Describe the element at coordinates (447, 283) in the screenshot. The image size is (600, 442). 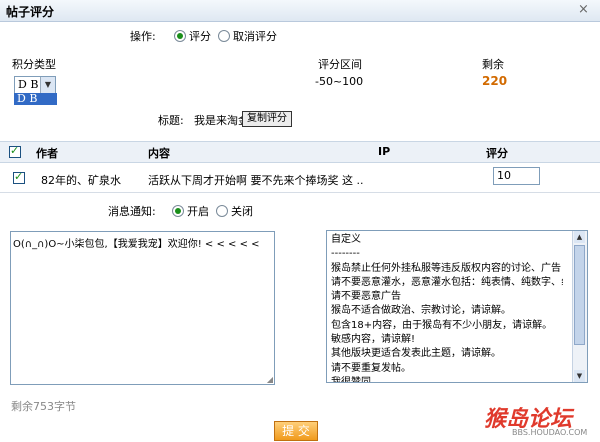
I see `preset-reason-item: 请不要恶意灌水，恶意灌水包括：纯表情、纯数字、纟` at that location.